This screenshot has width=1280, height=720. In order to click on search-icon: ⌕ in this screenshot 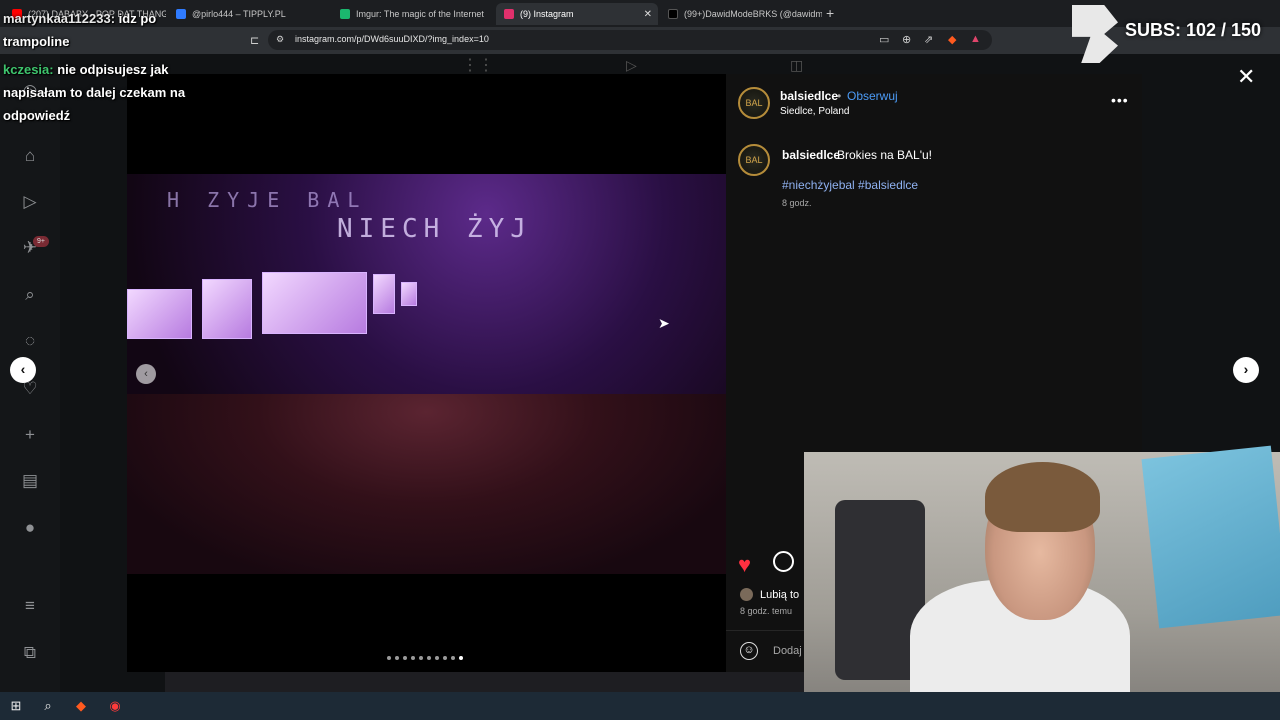, I will do `click(30, 295)`.